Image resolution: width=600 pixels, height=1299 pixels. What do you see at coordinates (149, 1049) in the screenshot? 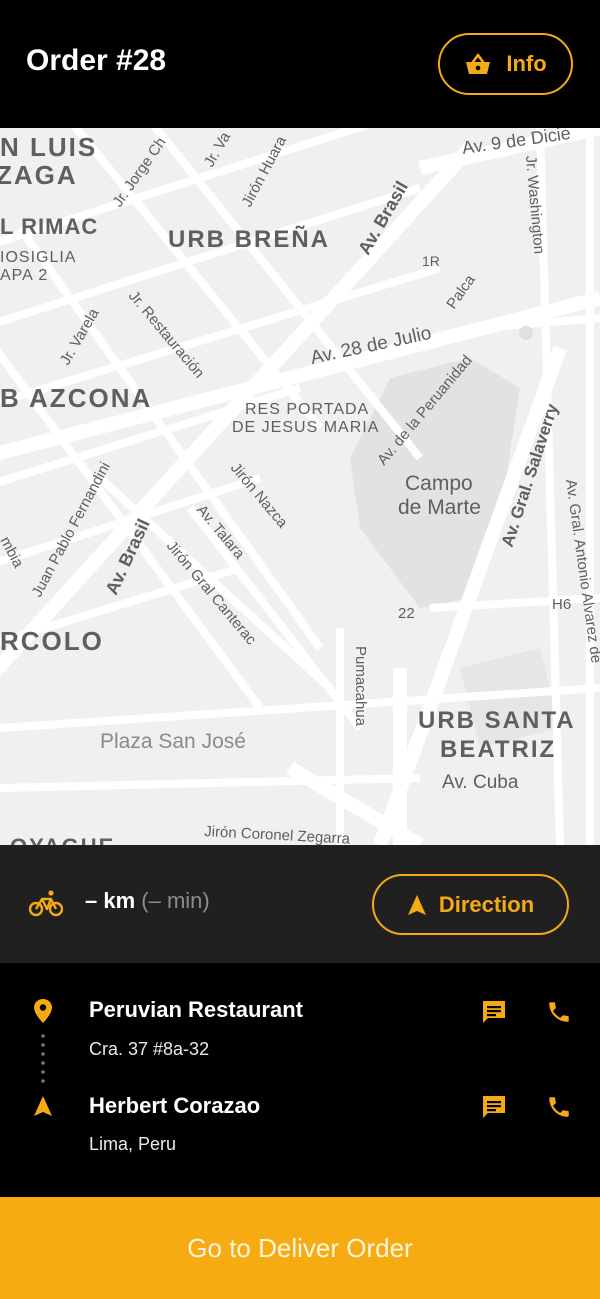
I see `pickup-address: Cra. 37 #8a-32` at bounding box center [149, 1049].